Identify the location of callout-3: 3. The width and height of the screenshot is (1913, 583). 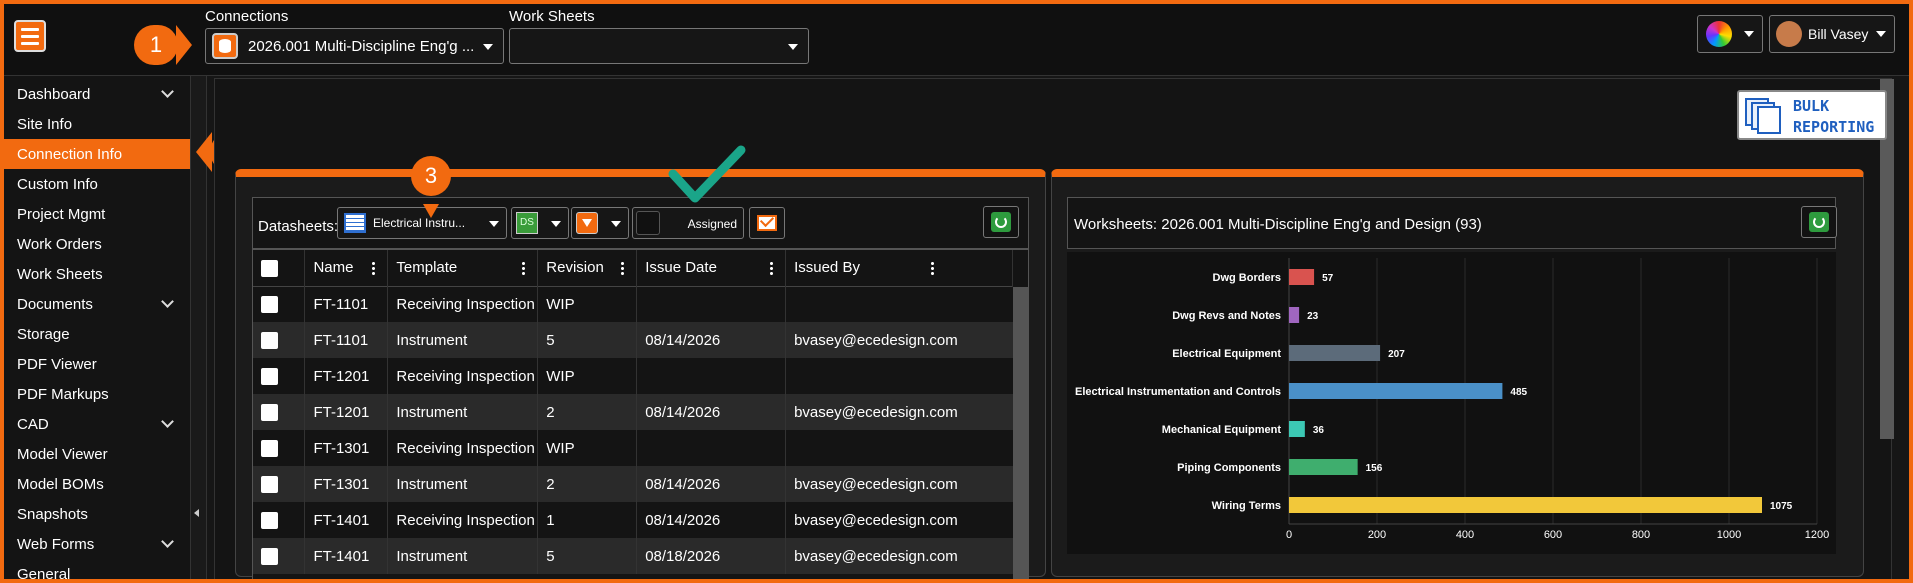
(431, 187).